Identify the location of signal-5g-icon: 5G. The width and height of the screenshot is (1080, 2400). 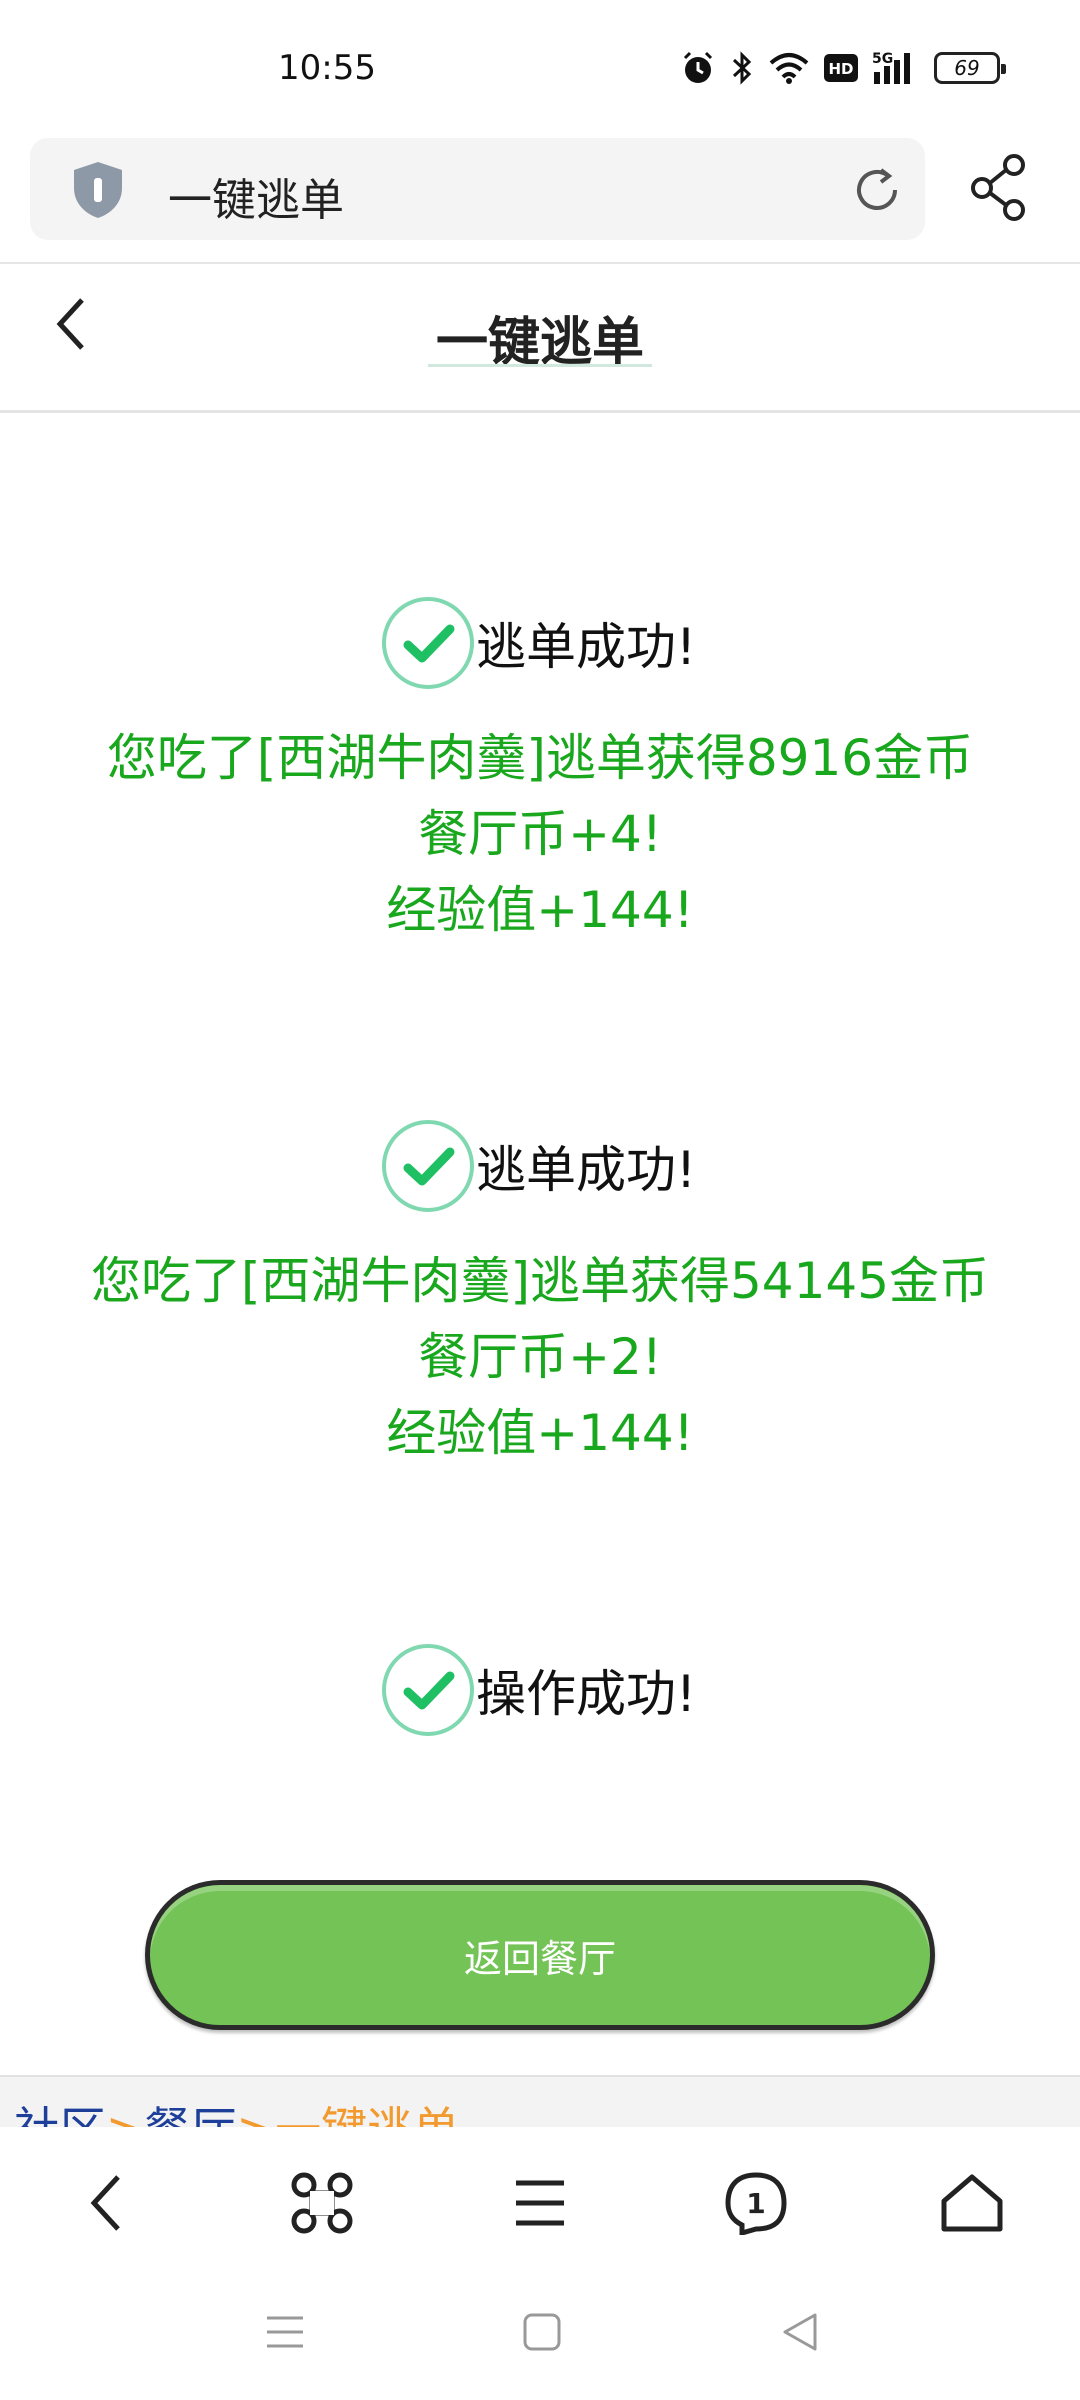
(891, 67).